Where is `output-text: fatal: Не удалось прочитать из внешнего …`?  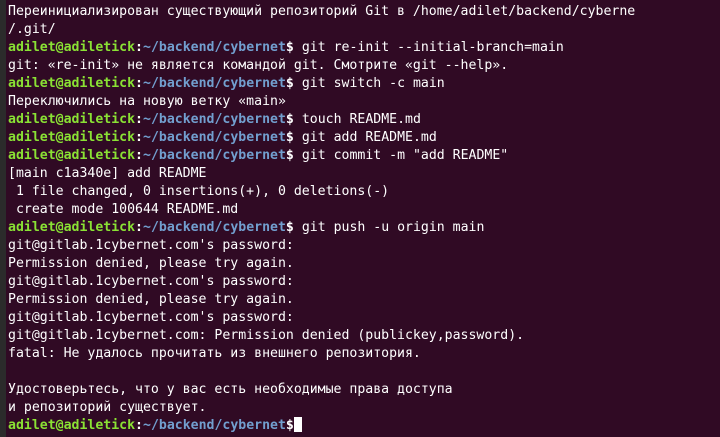 output-text: fatal: Не удалось прочитать из внешнего … is located at coordinates (214, 353).